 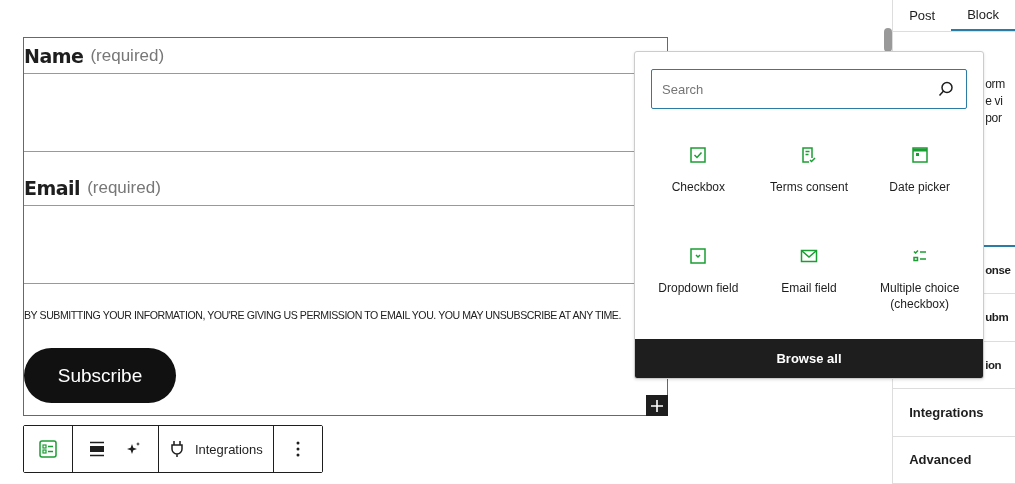 I want to click on disclaimer-text: BY SUBMITTING YOUR INFORMATION, YOU'RE GIVING US PERMISSION TO EMAIL YOU. YOU MAY UNSUBSCRIBE AT ANY TIME., so click(x=323, y=315).